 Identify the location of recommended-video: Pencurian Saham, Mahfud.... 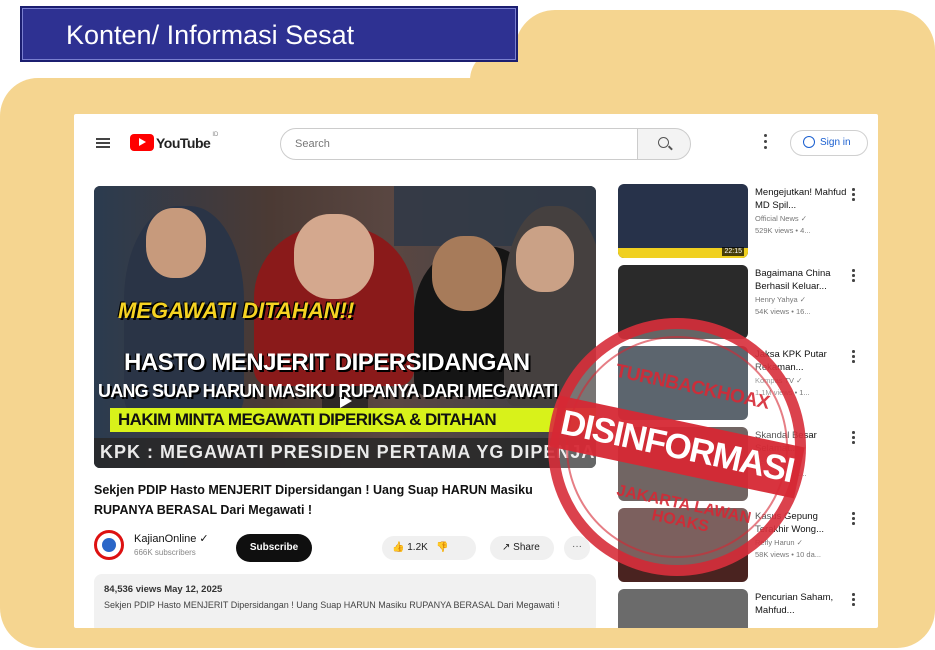
(743, 608).